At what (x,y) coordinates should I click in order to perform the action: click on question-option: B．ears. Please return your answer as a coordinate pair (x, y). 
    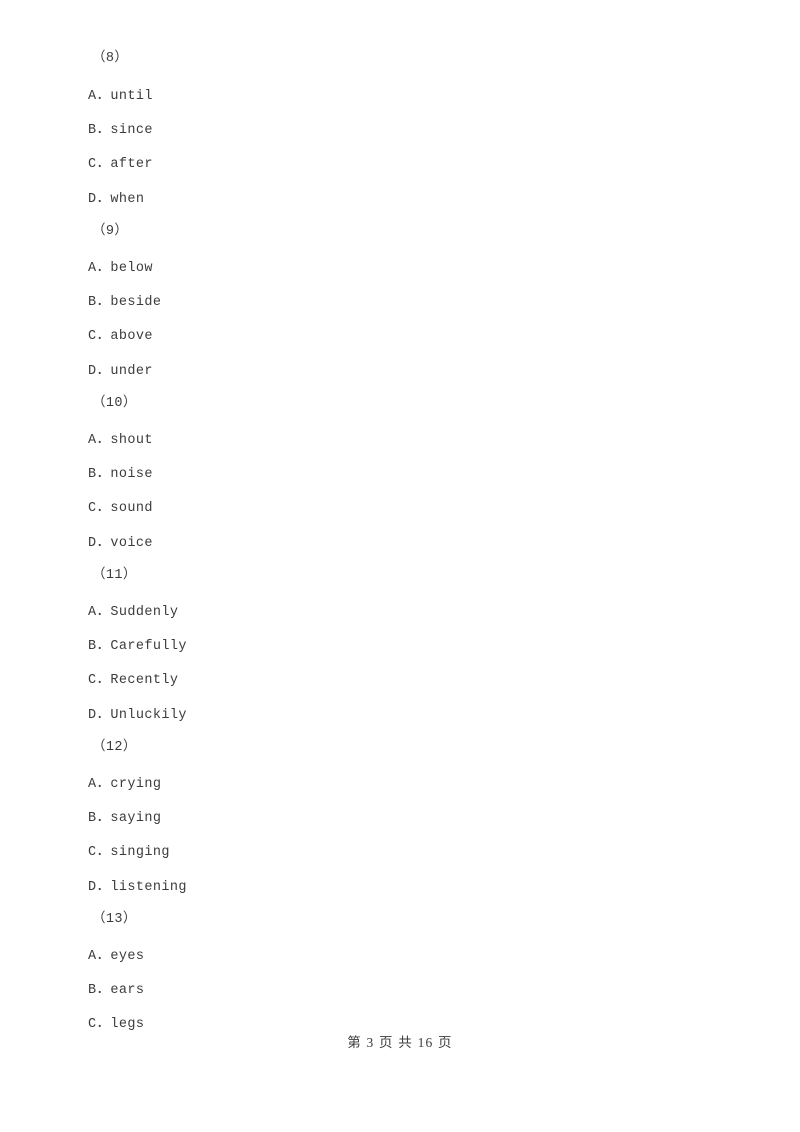
    Looking at the image, I should click on (116, 990).